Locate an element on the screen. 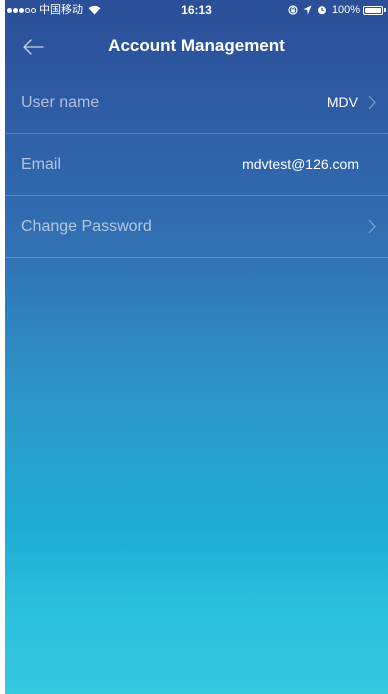 The width and height of the screenshot is (388, 694). user-name-value: MDV is located at coordinates (342, 102).